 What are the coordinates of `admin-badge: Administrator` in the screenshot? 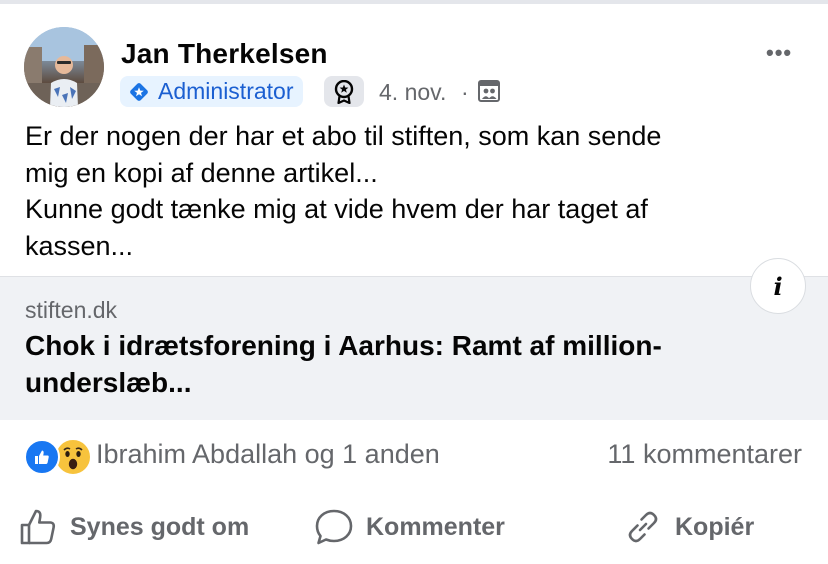 It's located at (212, 91).